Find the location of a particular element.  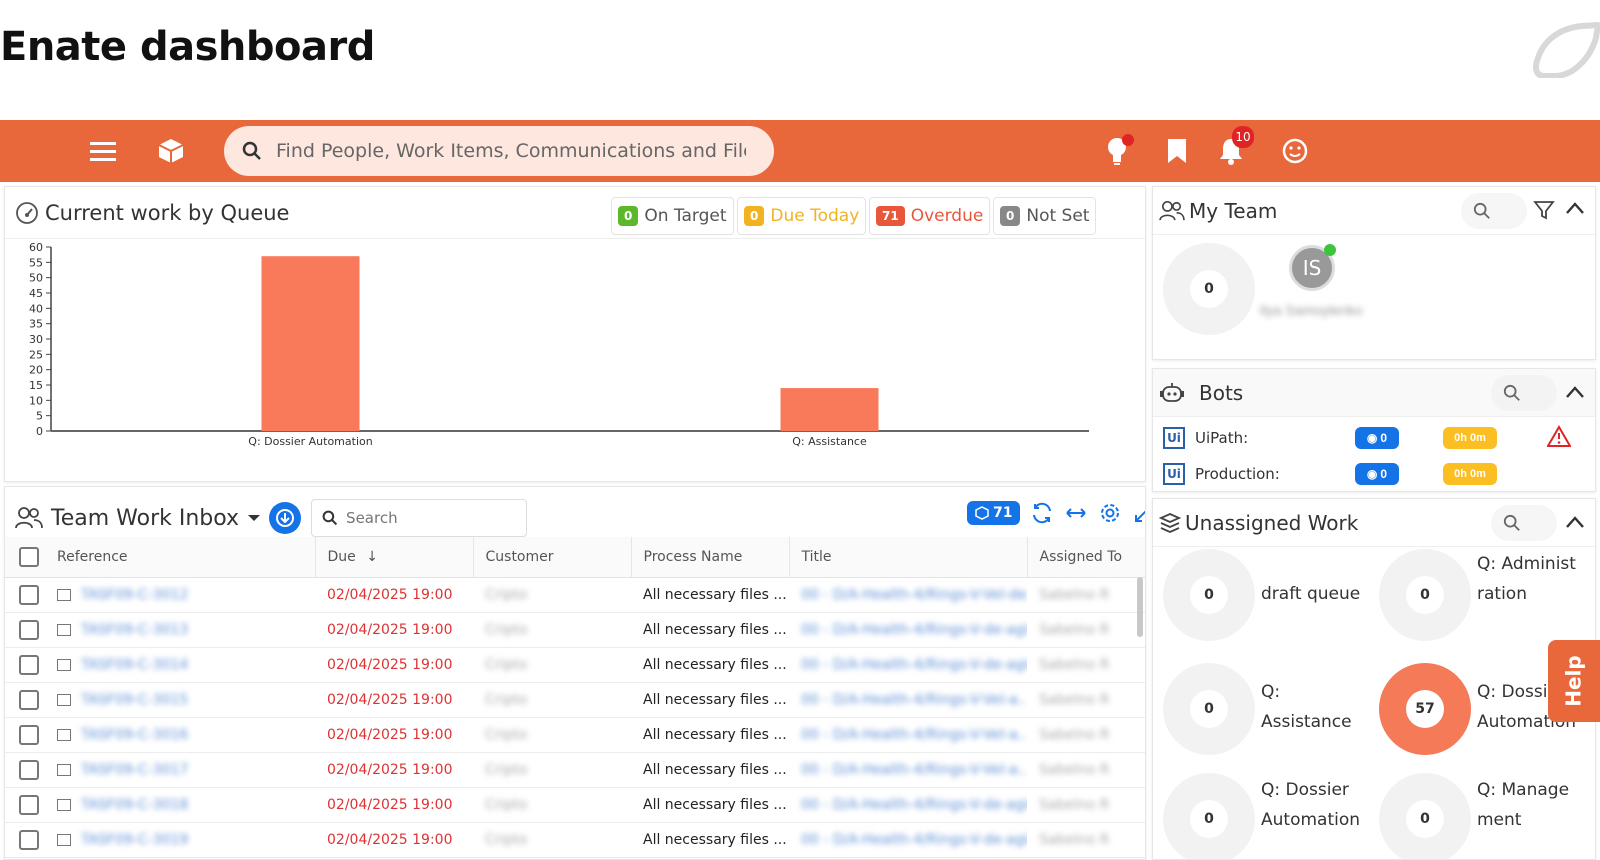

queue-donut-draft-queue: 0 is located at coordinates (1209, 595).